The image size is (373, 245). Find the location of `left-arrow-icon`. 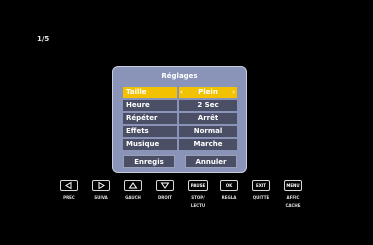

left-arrow-icon is located at coordinates (69, 185).